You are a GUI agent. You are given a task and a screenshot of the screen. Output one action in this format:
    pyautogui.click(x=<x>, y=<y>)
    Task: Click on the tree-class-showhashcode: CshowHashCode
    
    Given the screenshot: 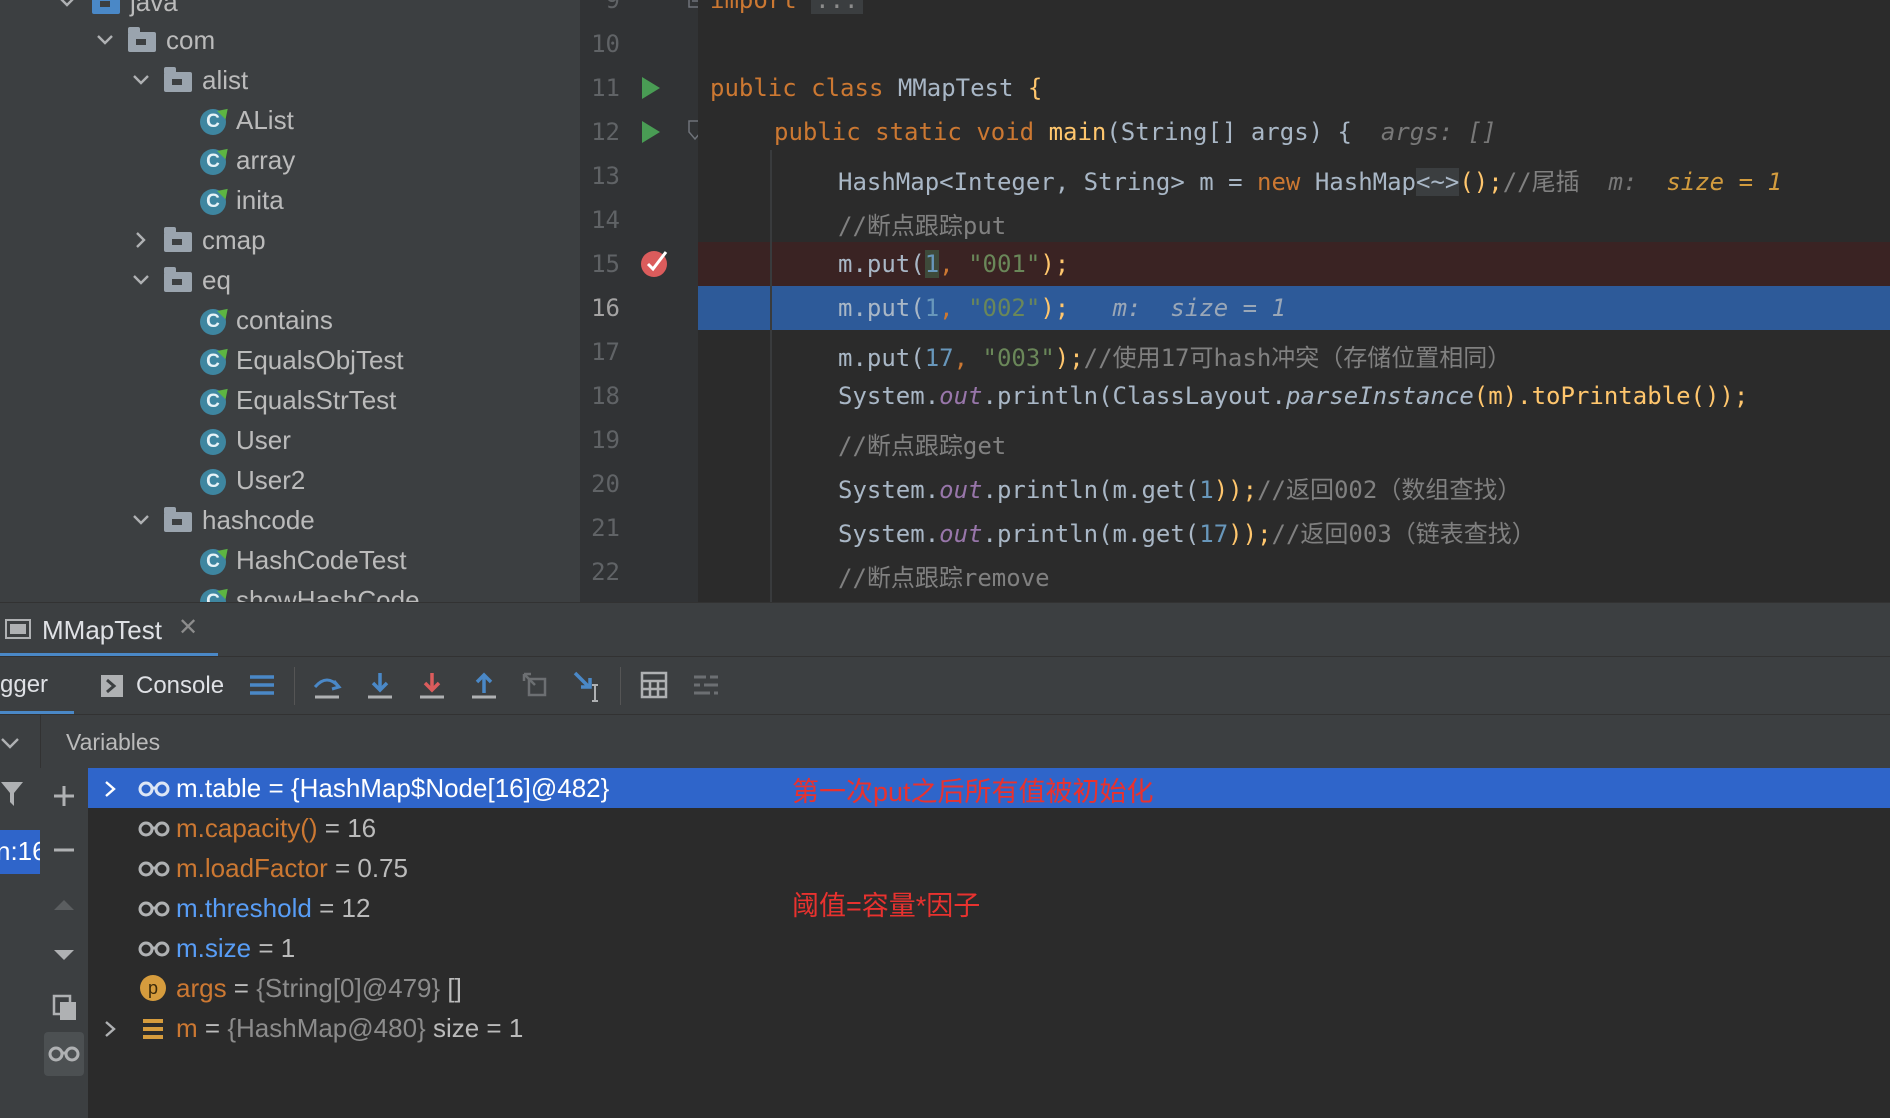 What is the action you would take?
    pyautogui.click(x=310, y=591)
    